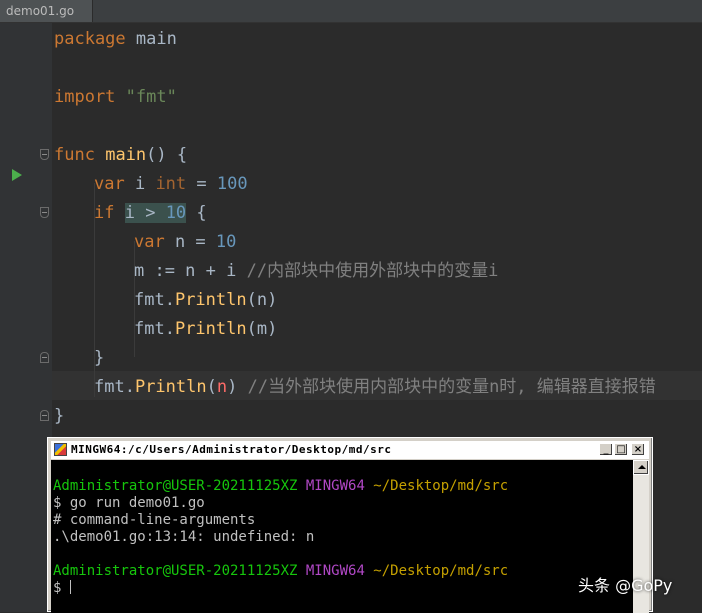 The width and height of the screenshot is (702, 613). Describe the element at coordinates (621, 449) in the screenshot. I see `maximize-button: □` at that location.